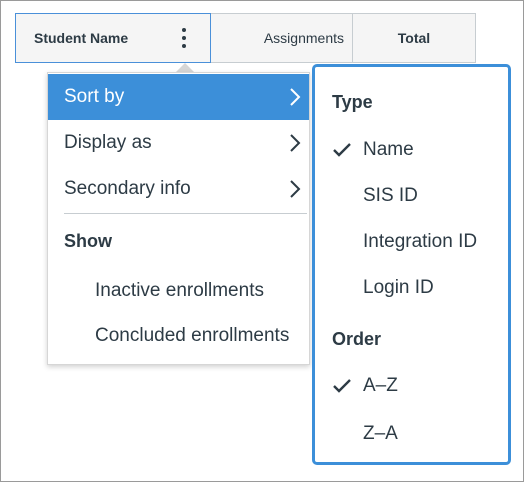 The width and height of the screenshot is (524, 482). What do you see at coordinates (411, 434) in the screenshot?
I see `order-option-z-a: Z–A` at bounding box center [411, 434].